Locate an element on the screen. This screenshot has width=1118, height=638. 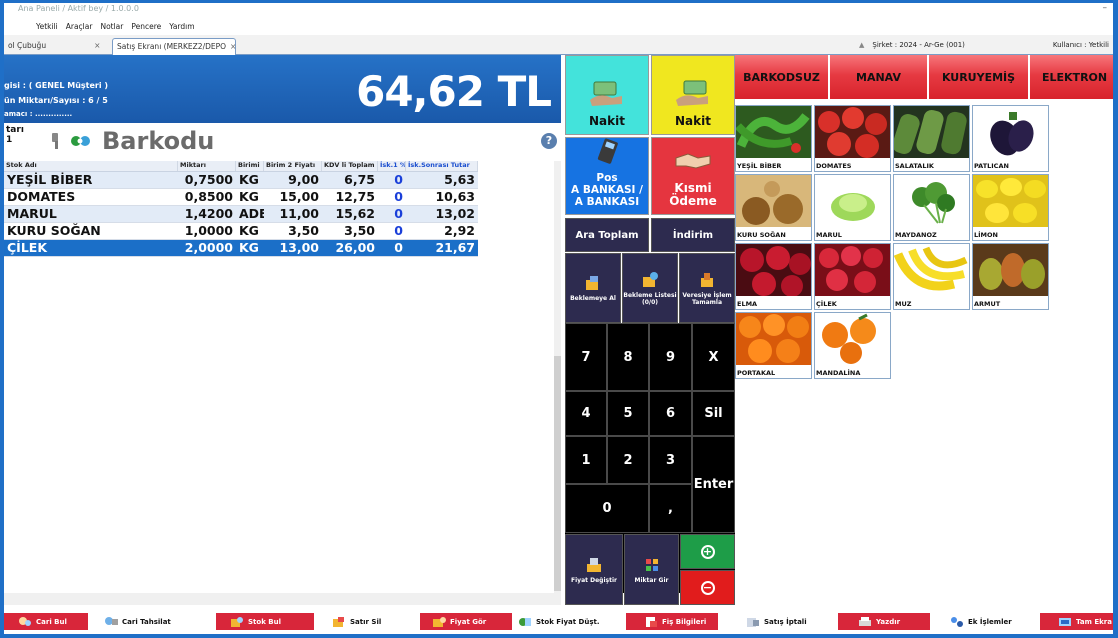
receipt-info-button: Fiş Bilgileri is located at coordinates (672, 621).